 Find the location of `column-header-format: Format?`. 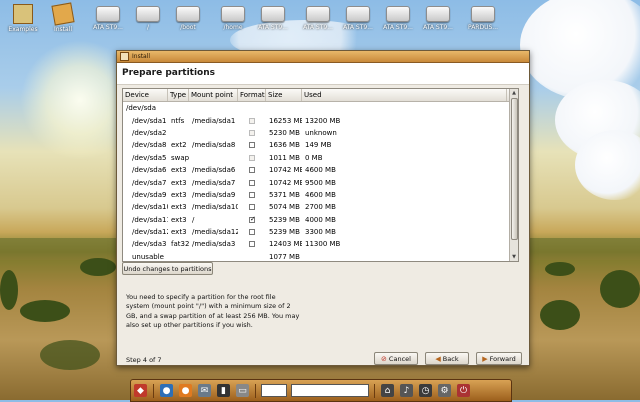

column-header-format: Format? is located at coordinates (252, 95).